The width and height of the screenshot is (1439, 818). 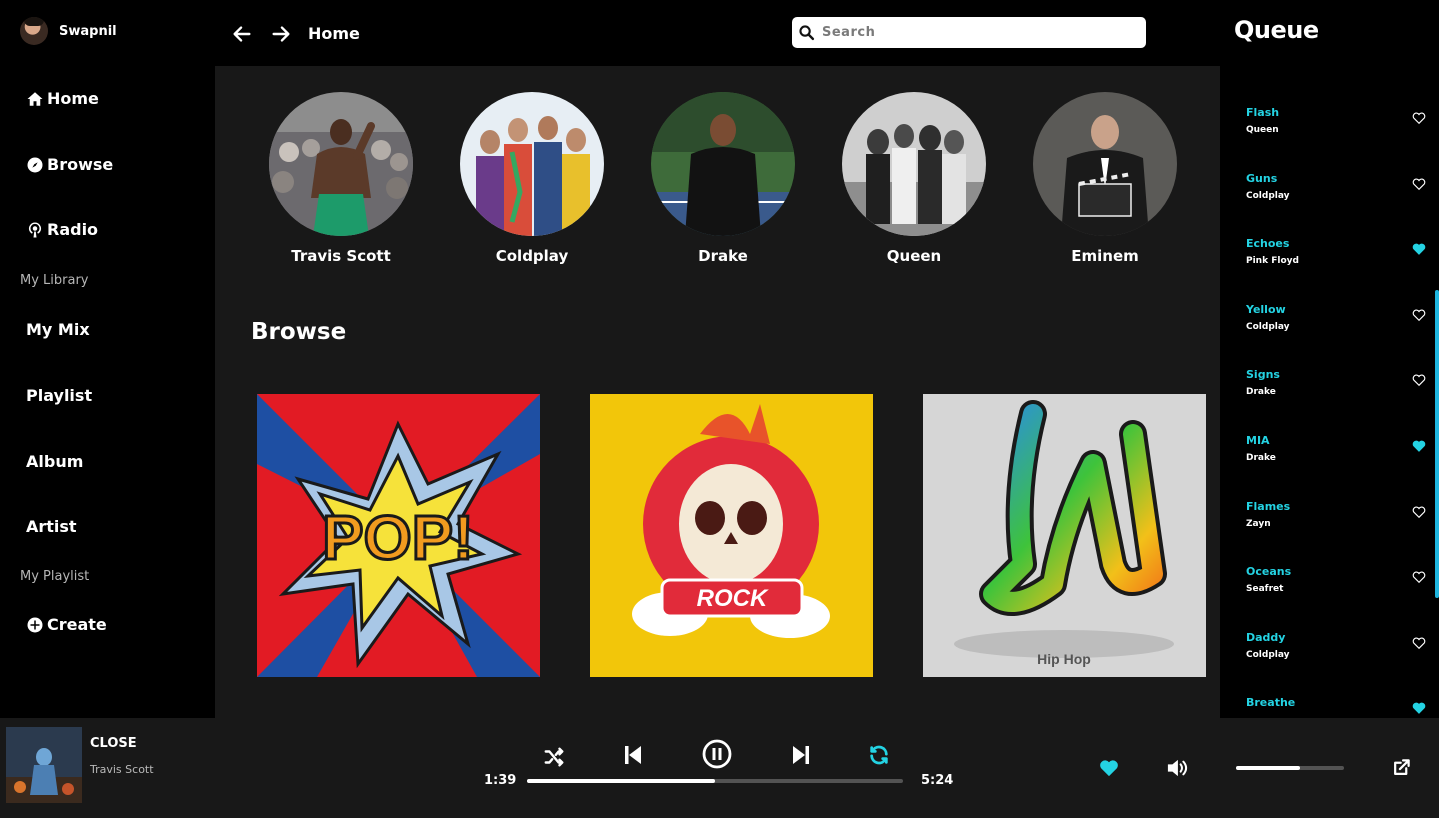 I want to click on artist-card-queen: Queen, so click(x=914, y=178).